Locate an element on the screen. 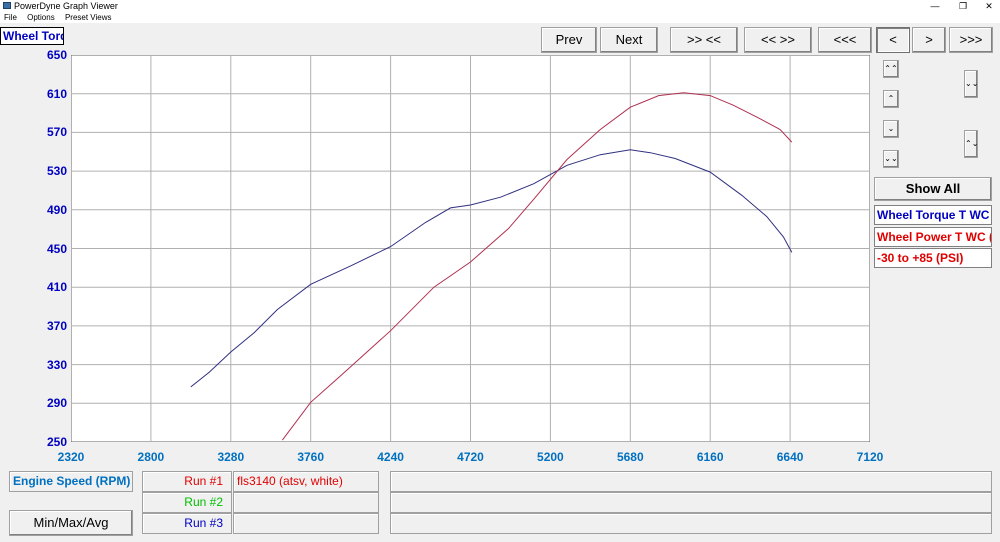 The image size is (1000, 542). x-tick-label: 6640 is located at coordinates (790, 457).